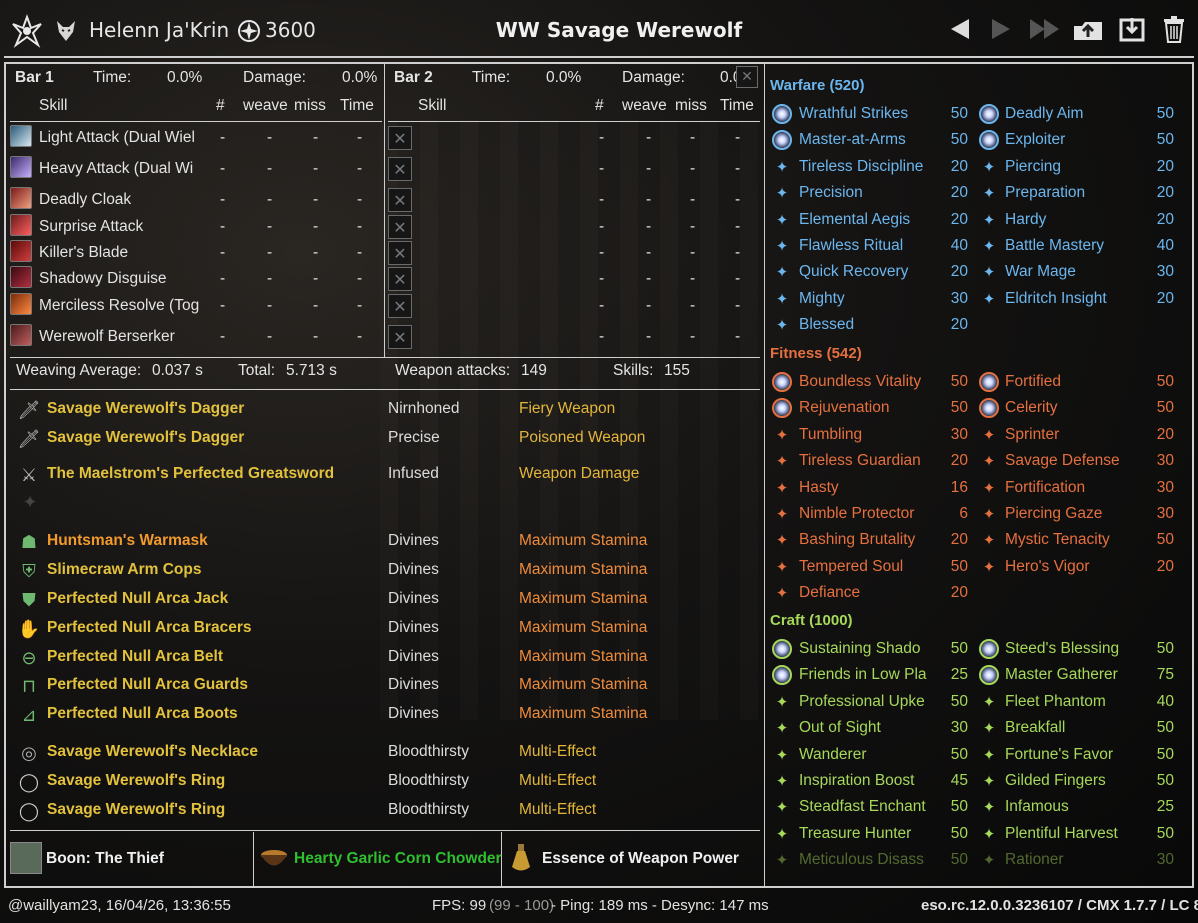  What do you see at coordinates (840, 728) in the screenshot?
I see `cp-star-name: Out of Sight` at bounding box center [840, 728].